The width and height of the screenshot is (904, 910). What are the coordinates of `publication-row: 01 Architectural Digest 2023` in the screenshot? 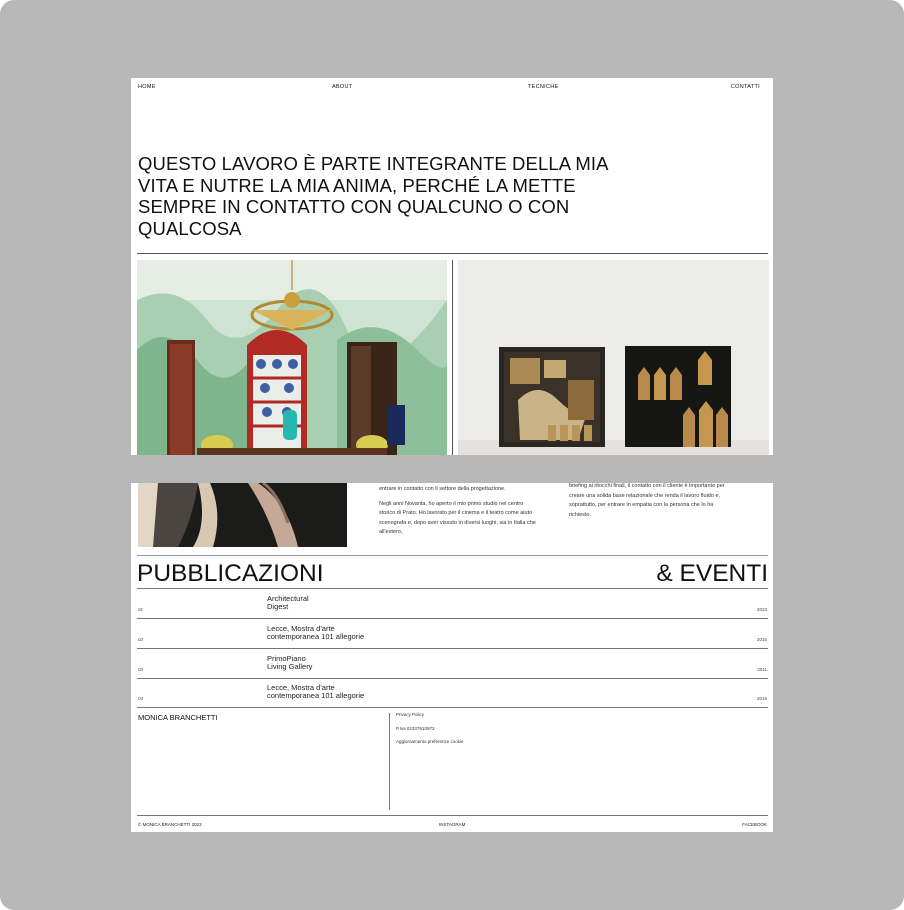 It's located at (452, 604).